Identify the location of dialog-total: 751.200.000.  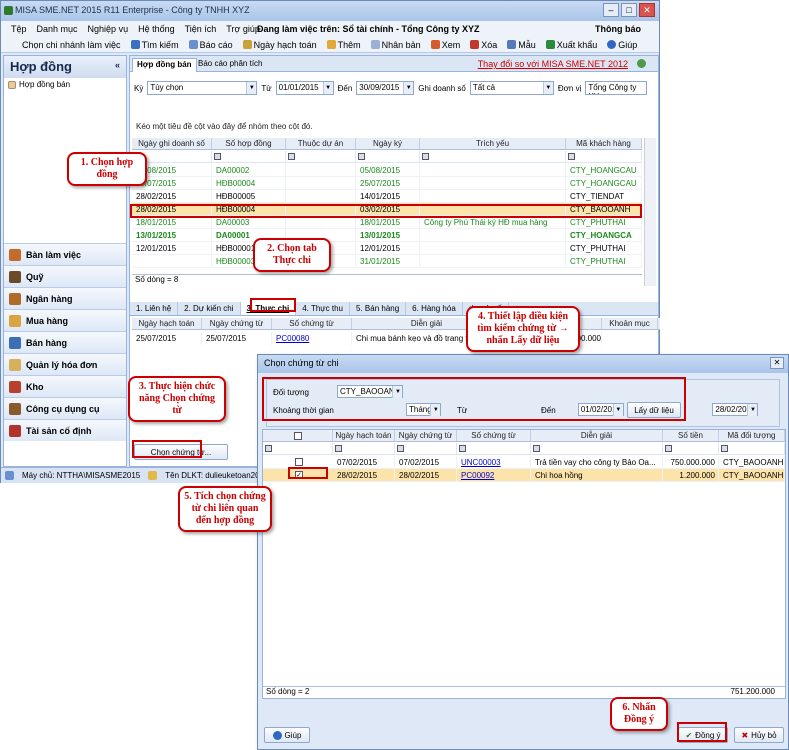
(753, 691).